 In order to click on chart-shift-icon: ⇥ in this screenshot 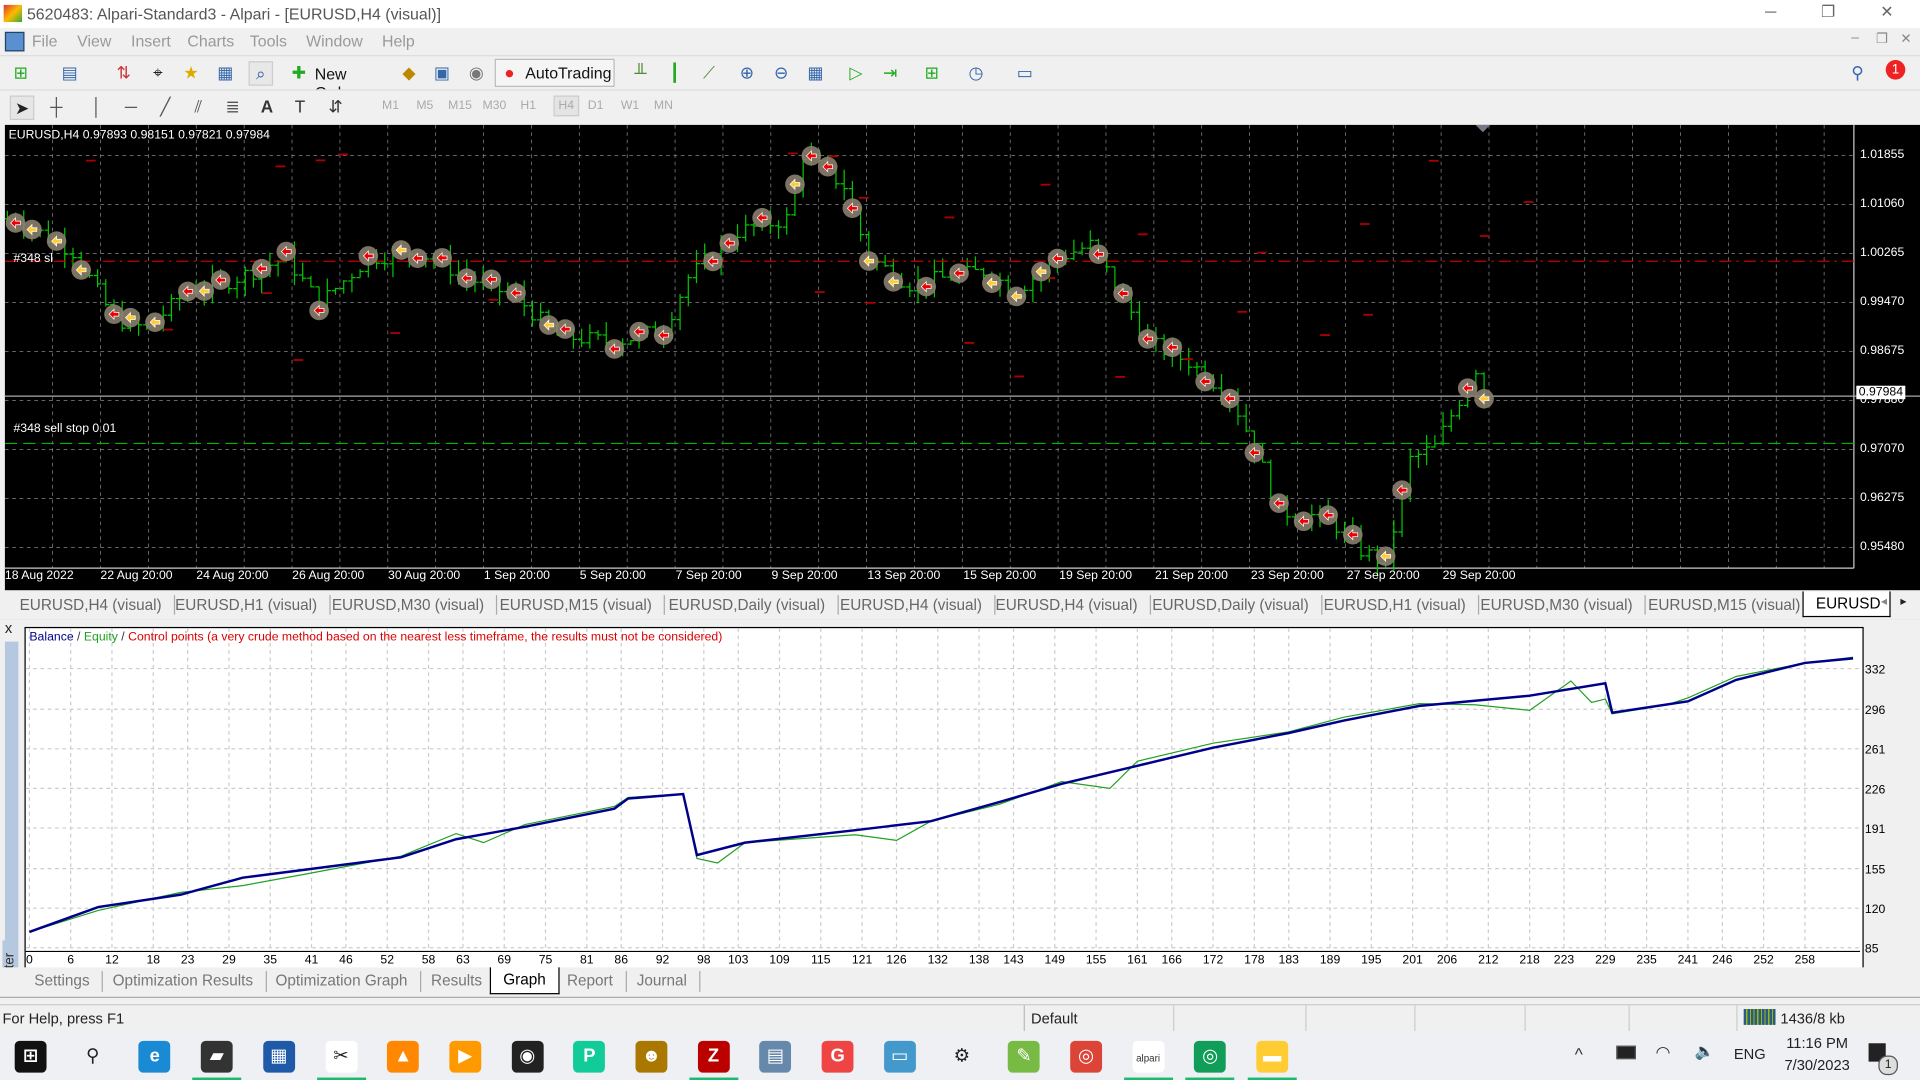, I will do `click(890, 72)`.